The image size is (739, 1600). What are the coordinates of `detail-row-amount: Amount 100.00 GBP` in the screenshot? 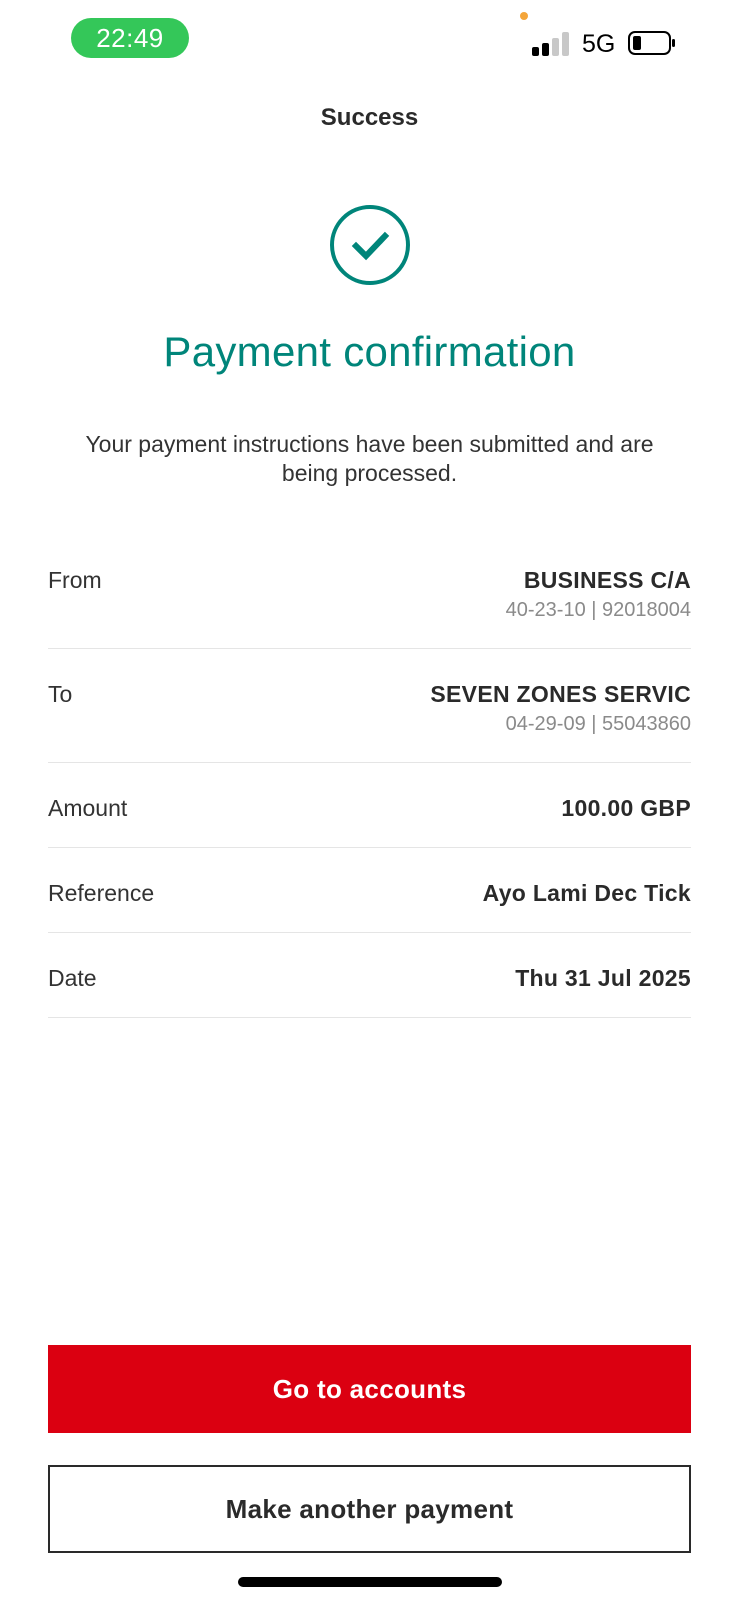 It's located at (369, 805).